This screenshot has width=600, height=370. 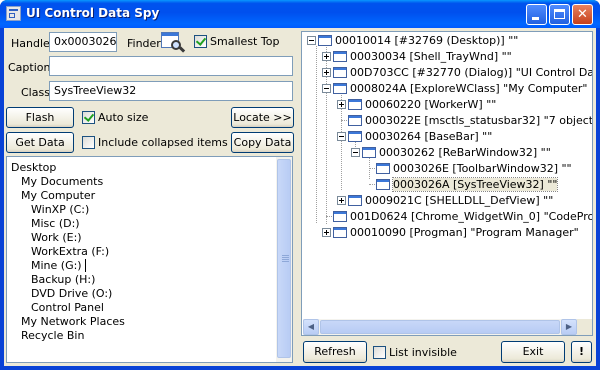 I want to click on list-item: Backup (H:), so click(x=63, y=279).